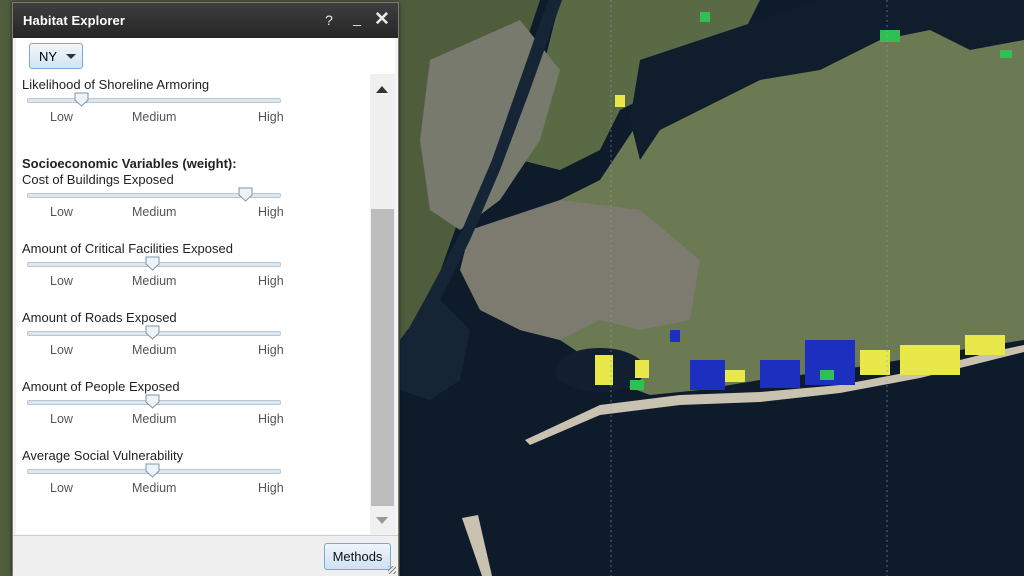 This screenshot has width=1024, height=576. What do you see at coordinates (382, 357) in the screenshot?
I see `scrollbar-thumb` at bounding box center [382, 357].